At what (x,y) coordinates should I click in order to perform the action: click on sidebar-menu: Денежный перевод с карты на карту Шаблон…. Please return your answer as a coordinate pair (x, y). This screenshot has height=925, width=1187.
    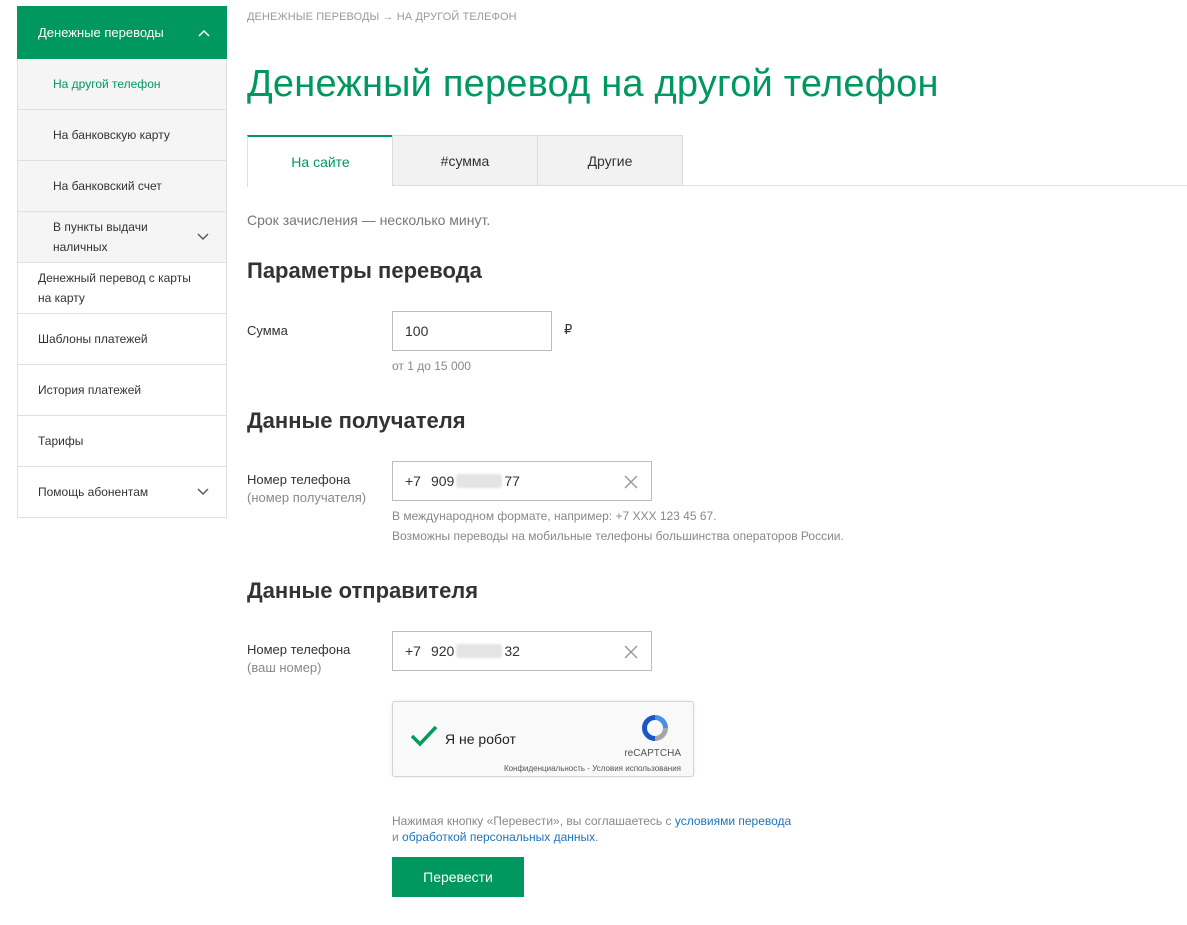
    Looking at the image, I should click on (122, 390).